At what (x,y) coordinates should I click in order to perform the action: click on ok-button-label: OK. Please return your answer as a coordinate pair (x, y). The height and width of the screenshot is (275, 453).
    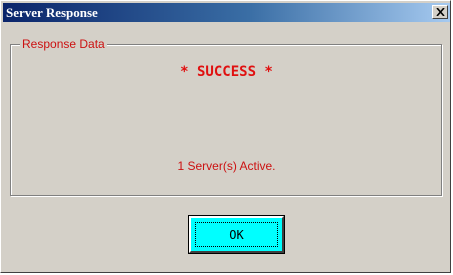
    Looking at the image, I should click on (236, 234).